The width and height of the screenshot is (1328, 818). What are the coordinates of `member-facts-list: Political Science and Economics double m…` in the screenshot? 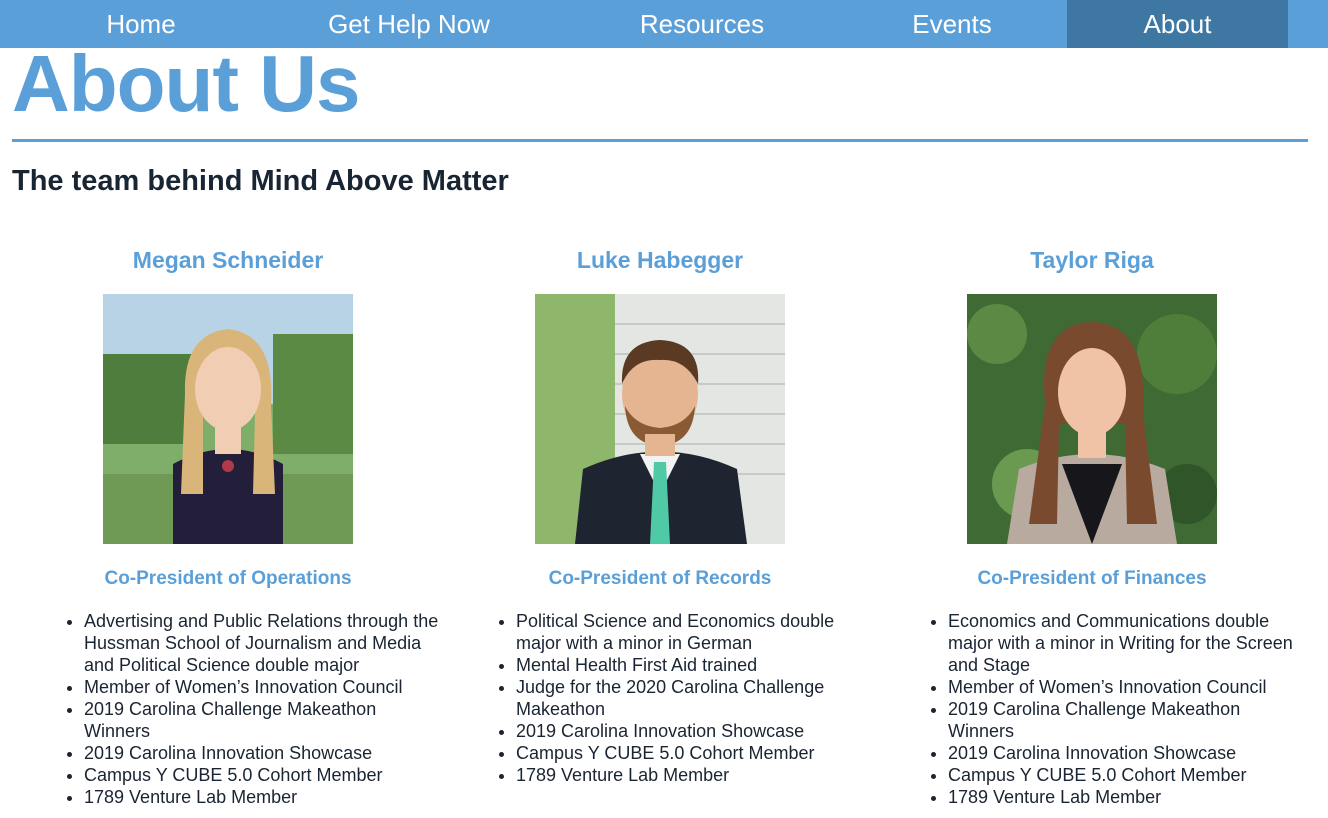 It's located at (663, 698).